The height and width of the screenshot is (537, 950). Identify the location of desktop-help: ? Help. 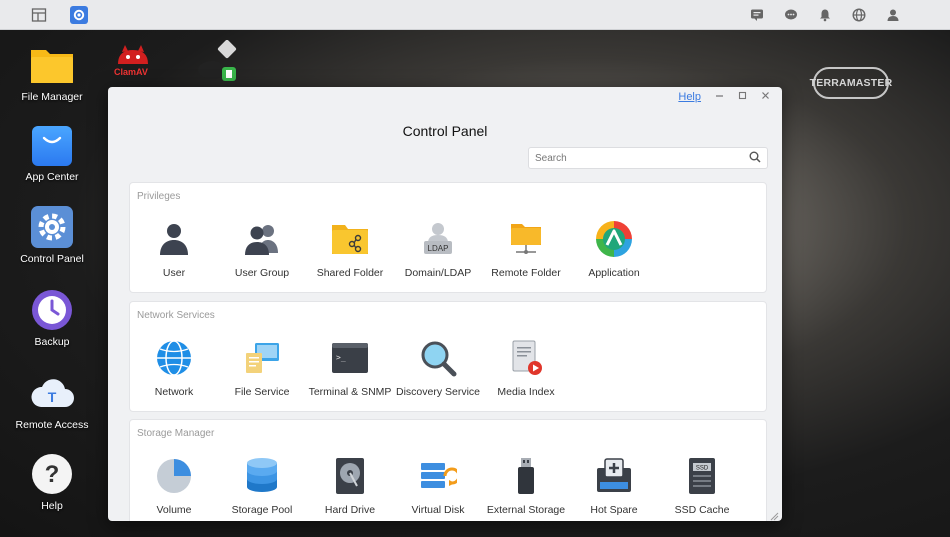
(52, 481).